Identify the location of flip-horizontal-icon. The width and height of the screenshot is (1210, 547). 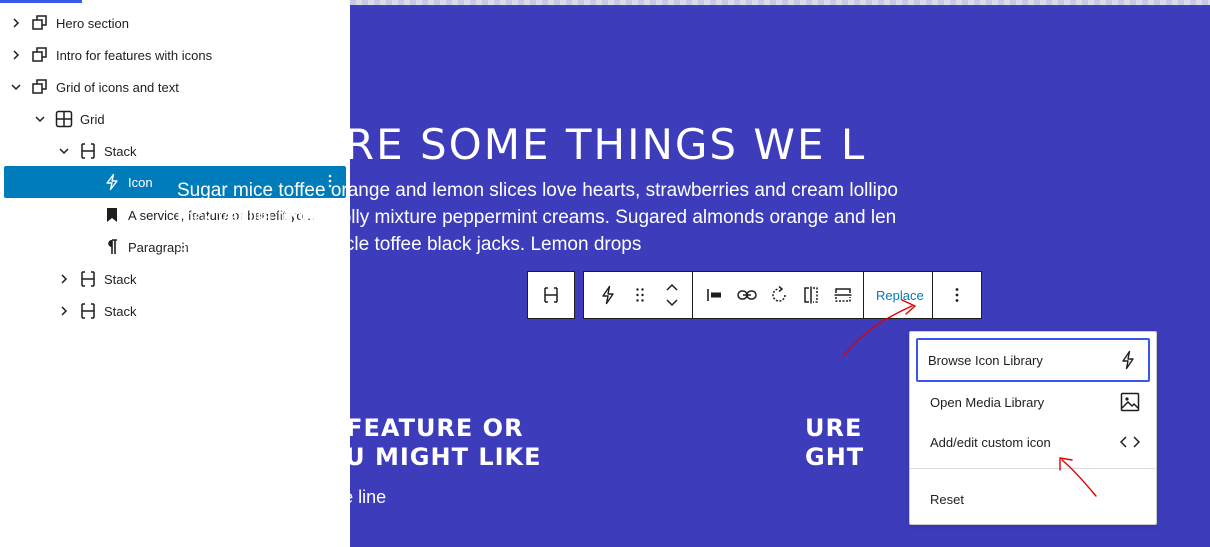
(811, 295).